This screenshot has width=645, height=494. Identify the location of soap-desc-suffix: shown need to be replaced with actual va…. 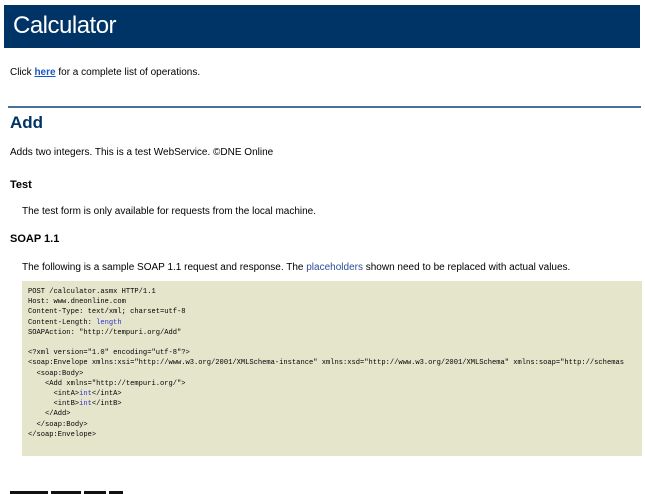
(466, 267).